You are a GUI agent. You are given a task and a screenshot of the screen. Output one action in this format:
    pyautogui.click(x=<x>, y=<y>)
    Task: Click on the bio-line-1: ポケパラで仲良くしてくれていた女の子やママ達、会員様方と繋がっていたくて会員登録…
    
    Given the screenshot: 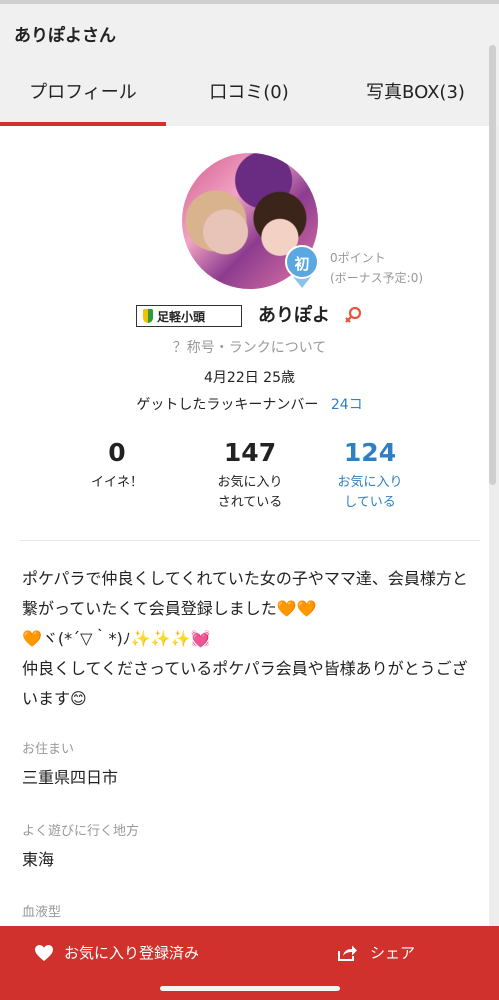 What is the action you would take?
    pyautogui.click(x=245, y=593)
    